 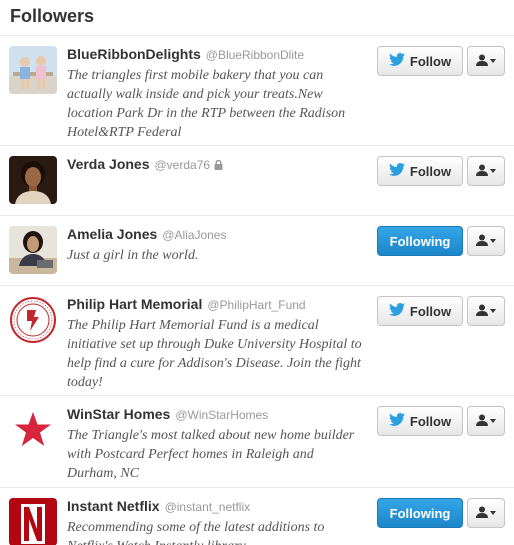 I want to click on page-title: Followers, so click(x=52, y=16).